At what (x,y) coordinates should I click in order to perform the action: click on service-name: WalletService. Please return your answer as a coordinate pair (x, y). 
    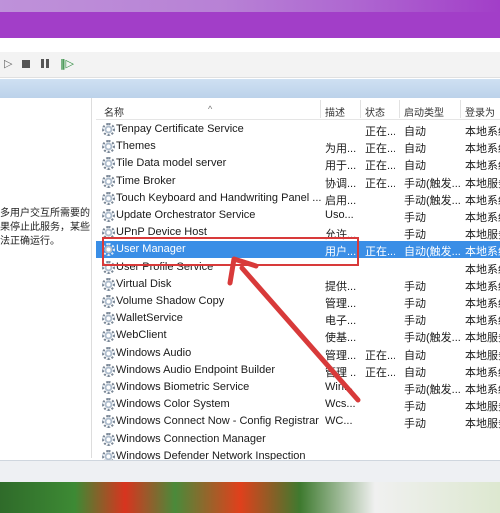
    Looking at the image, I should click on (149, 318).